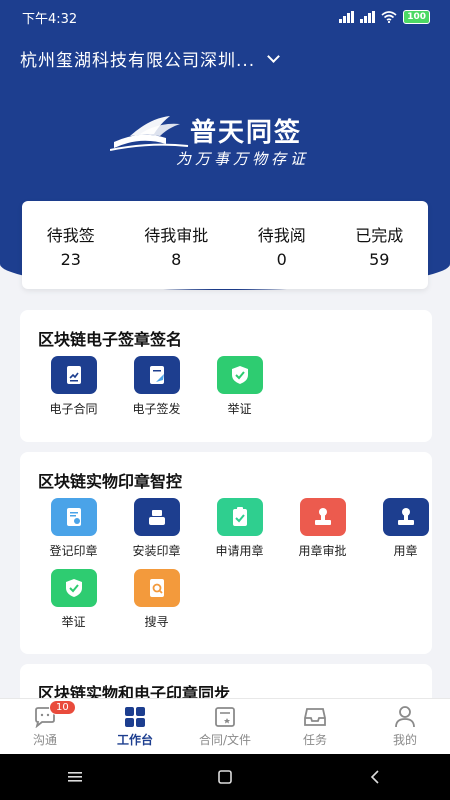 This screenshot has width=450, height=800. I want to click on section-title: 区块链实物印章智控, so click(110, 481).